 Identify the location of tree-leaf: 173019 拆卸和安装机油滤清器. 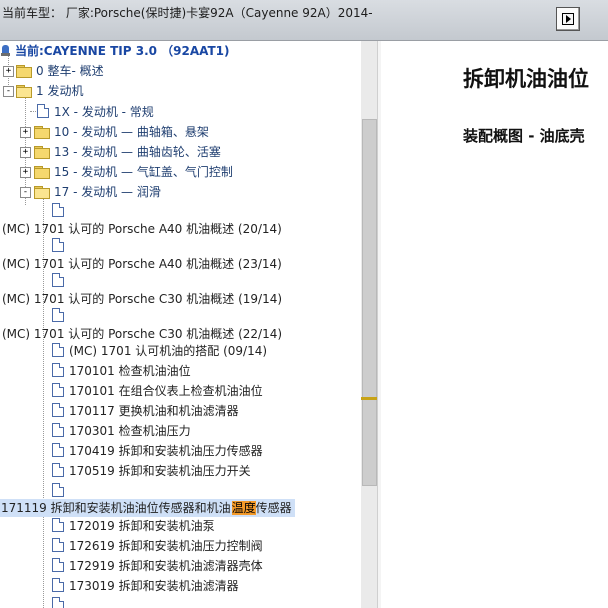
(146, 586).